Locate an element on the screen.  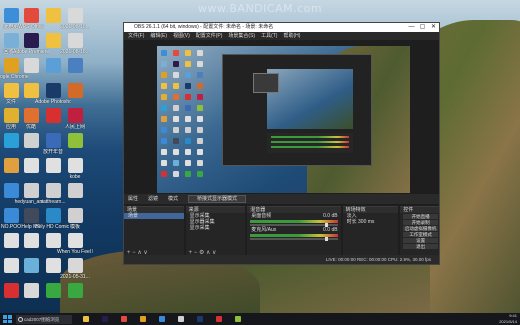
sources-dock: 来源 显示采集 显示器采集 显示采集 + − ⚙ ∧ ∨ is located at coordinates (215, 231).